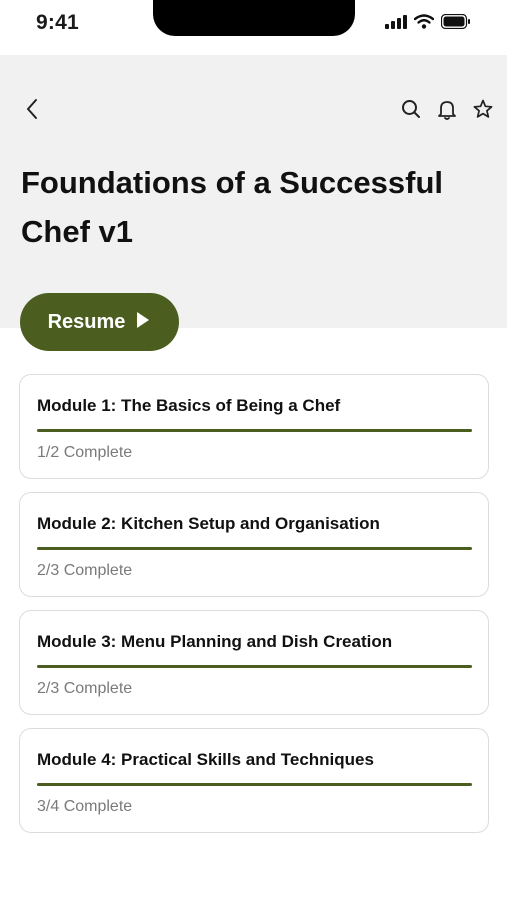  I want to click on cellular-signal-icon, so click(396, 24).